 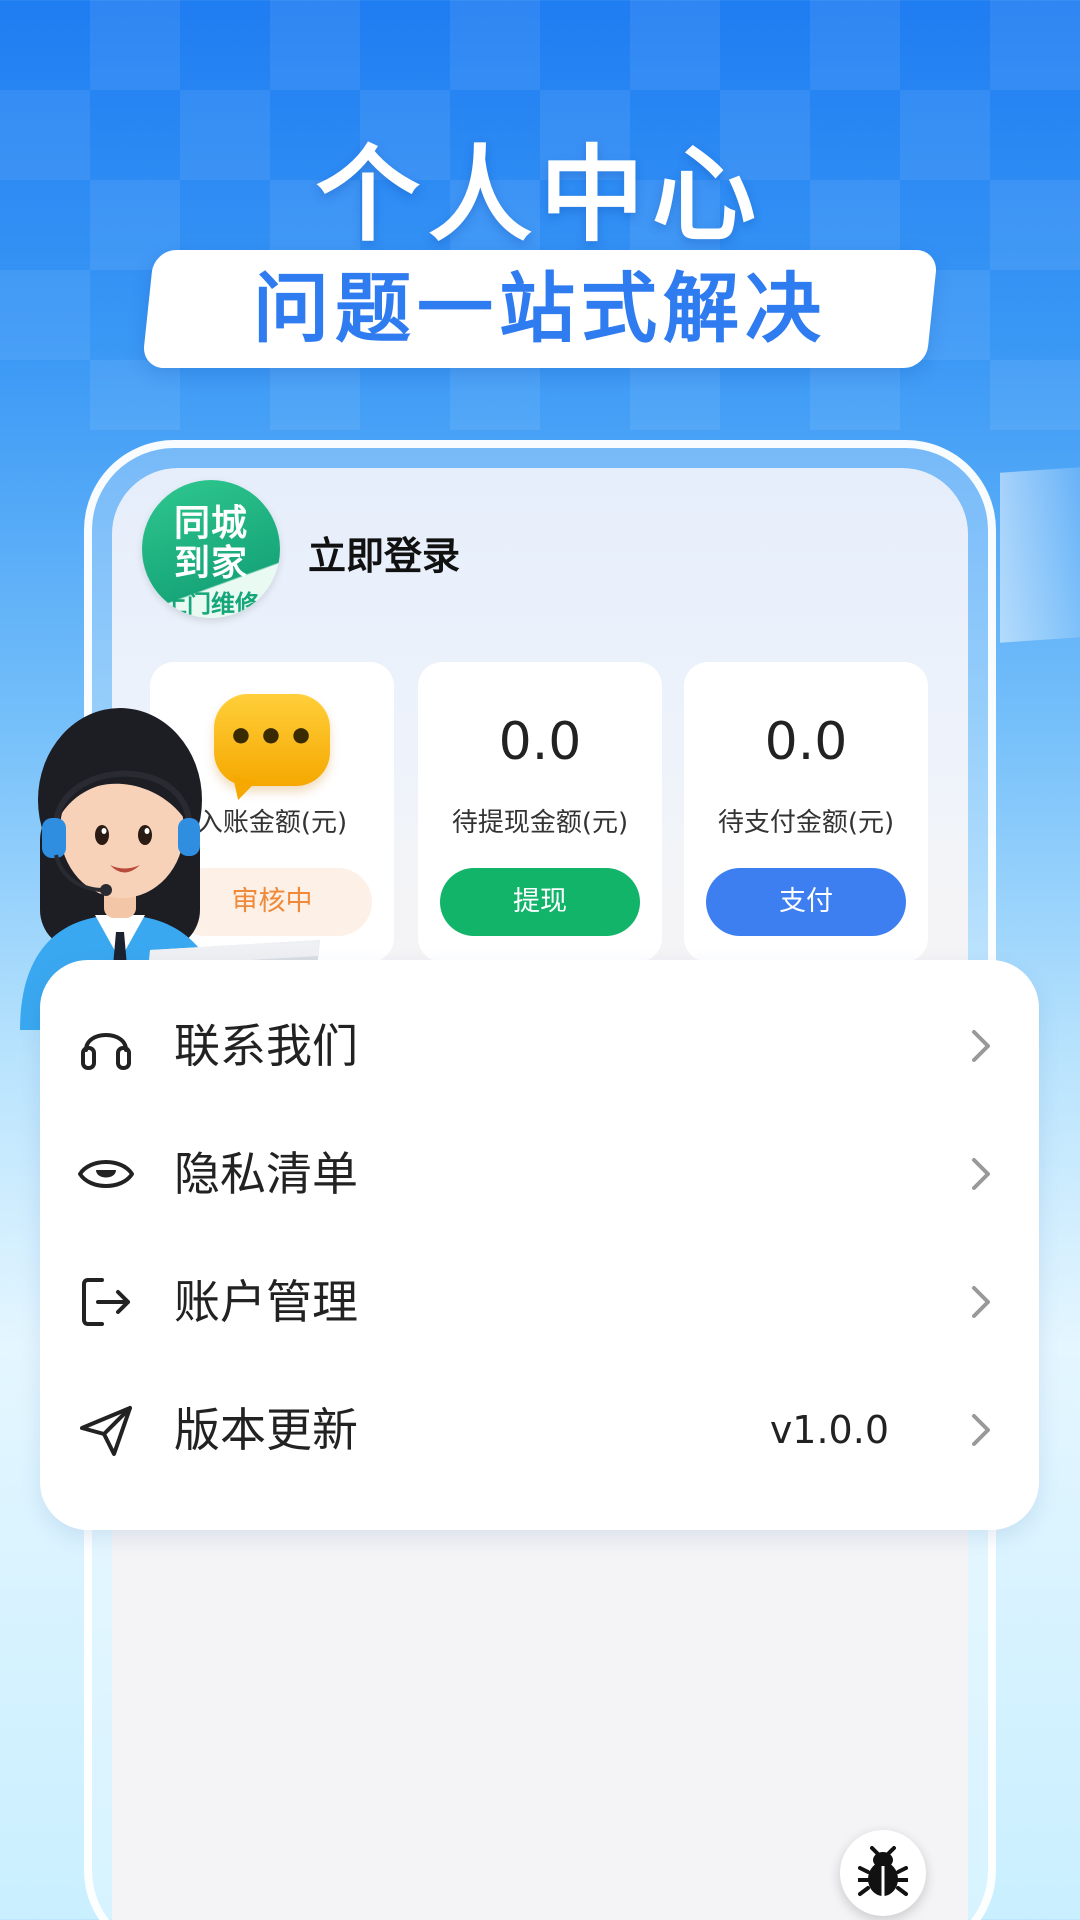 I want to click on eye-icon, so click(x=106, y=1174).